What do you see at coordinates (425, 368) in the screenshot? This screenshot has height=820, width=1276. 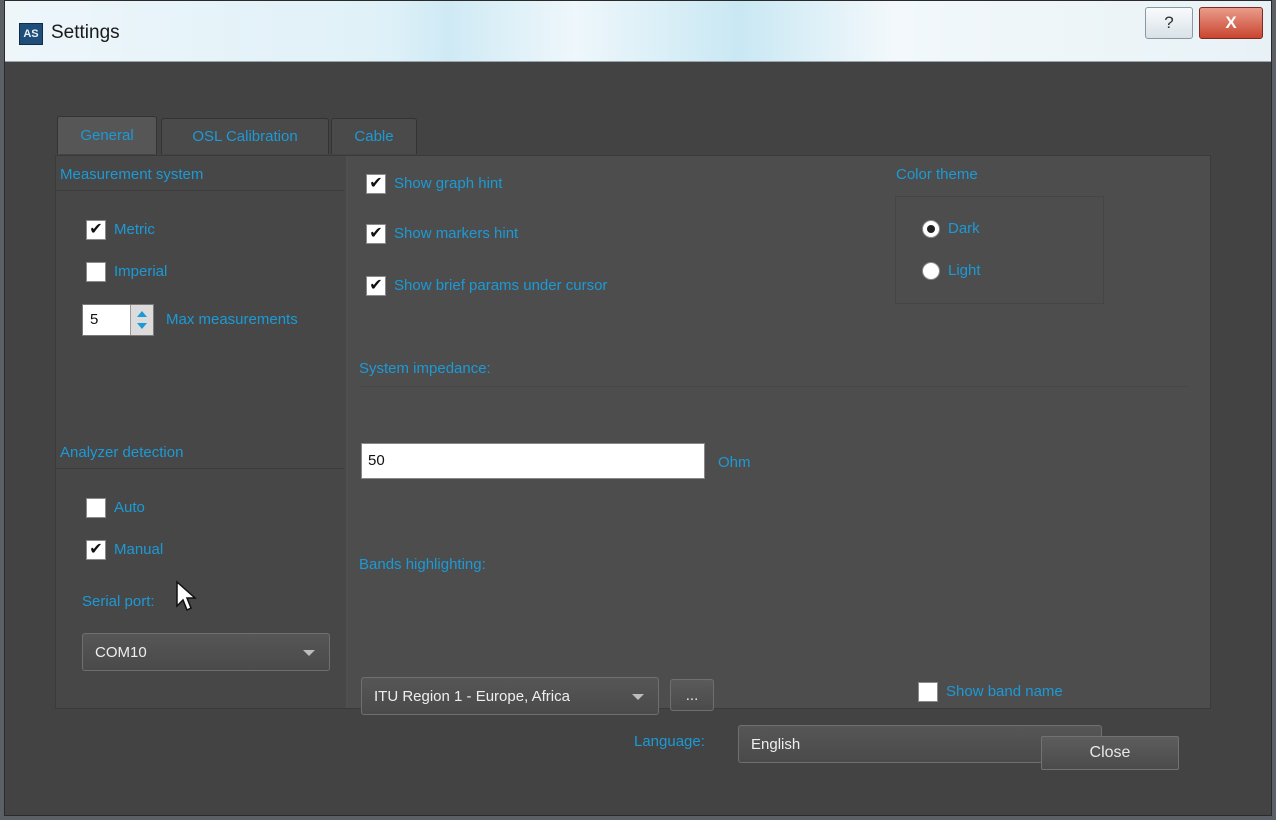 I see `system-impedance-heading: System impedance:` at bounding box center [425, 368].